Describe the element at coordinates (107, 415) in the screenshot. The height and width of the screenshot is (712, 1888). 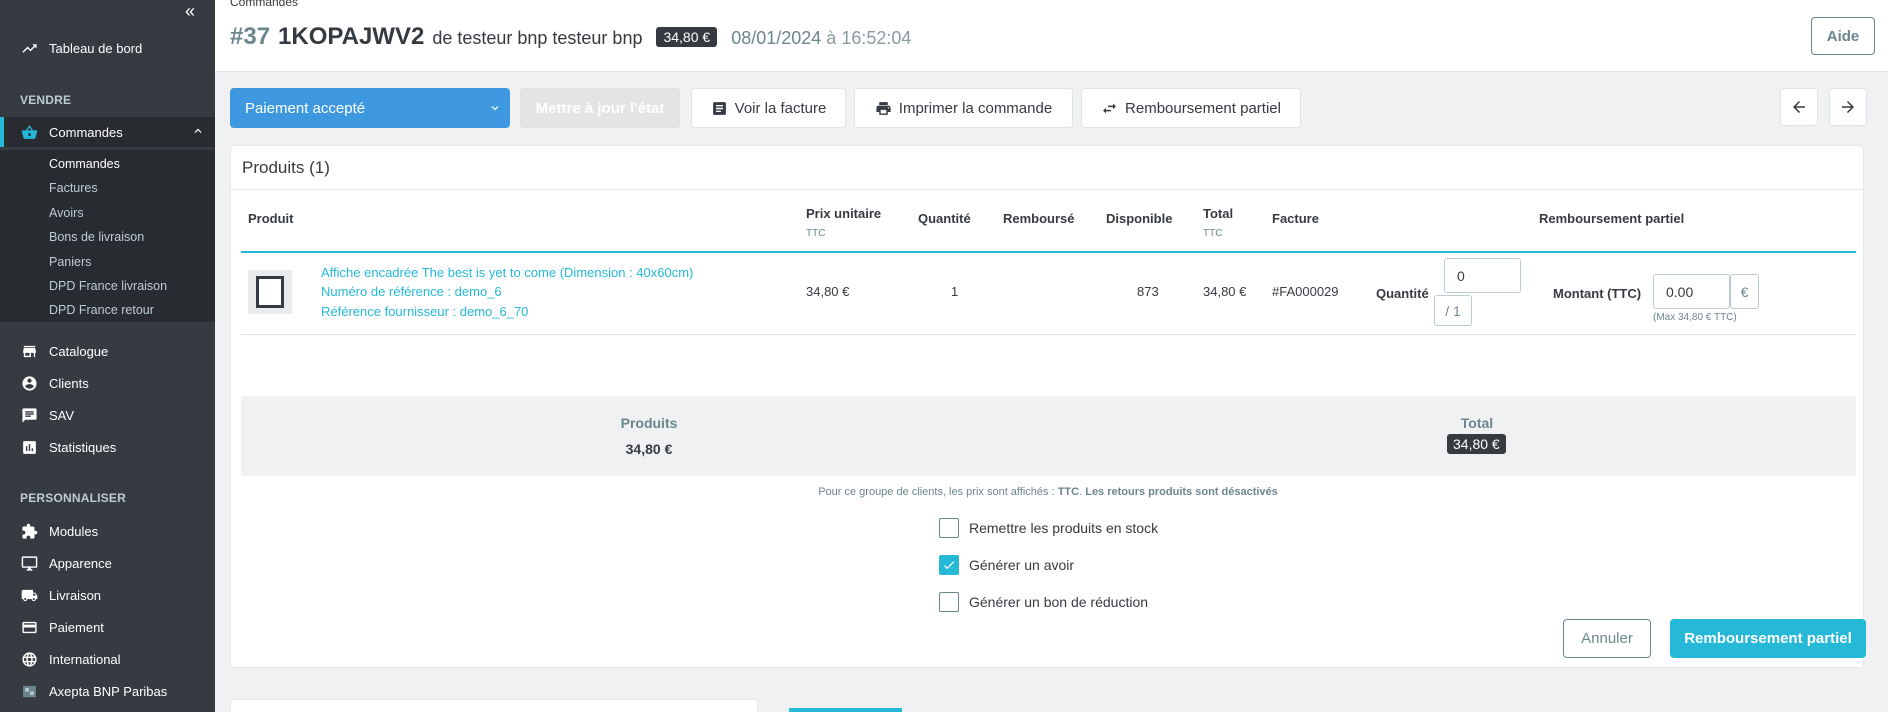
I see `sidebar-item-sav: SAV` at that location.